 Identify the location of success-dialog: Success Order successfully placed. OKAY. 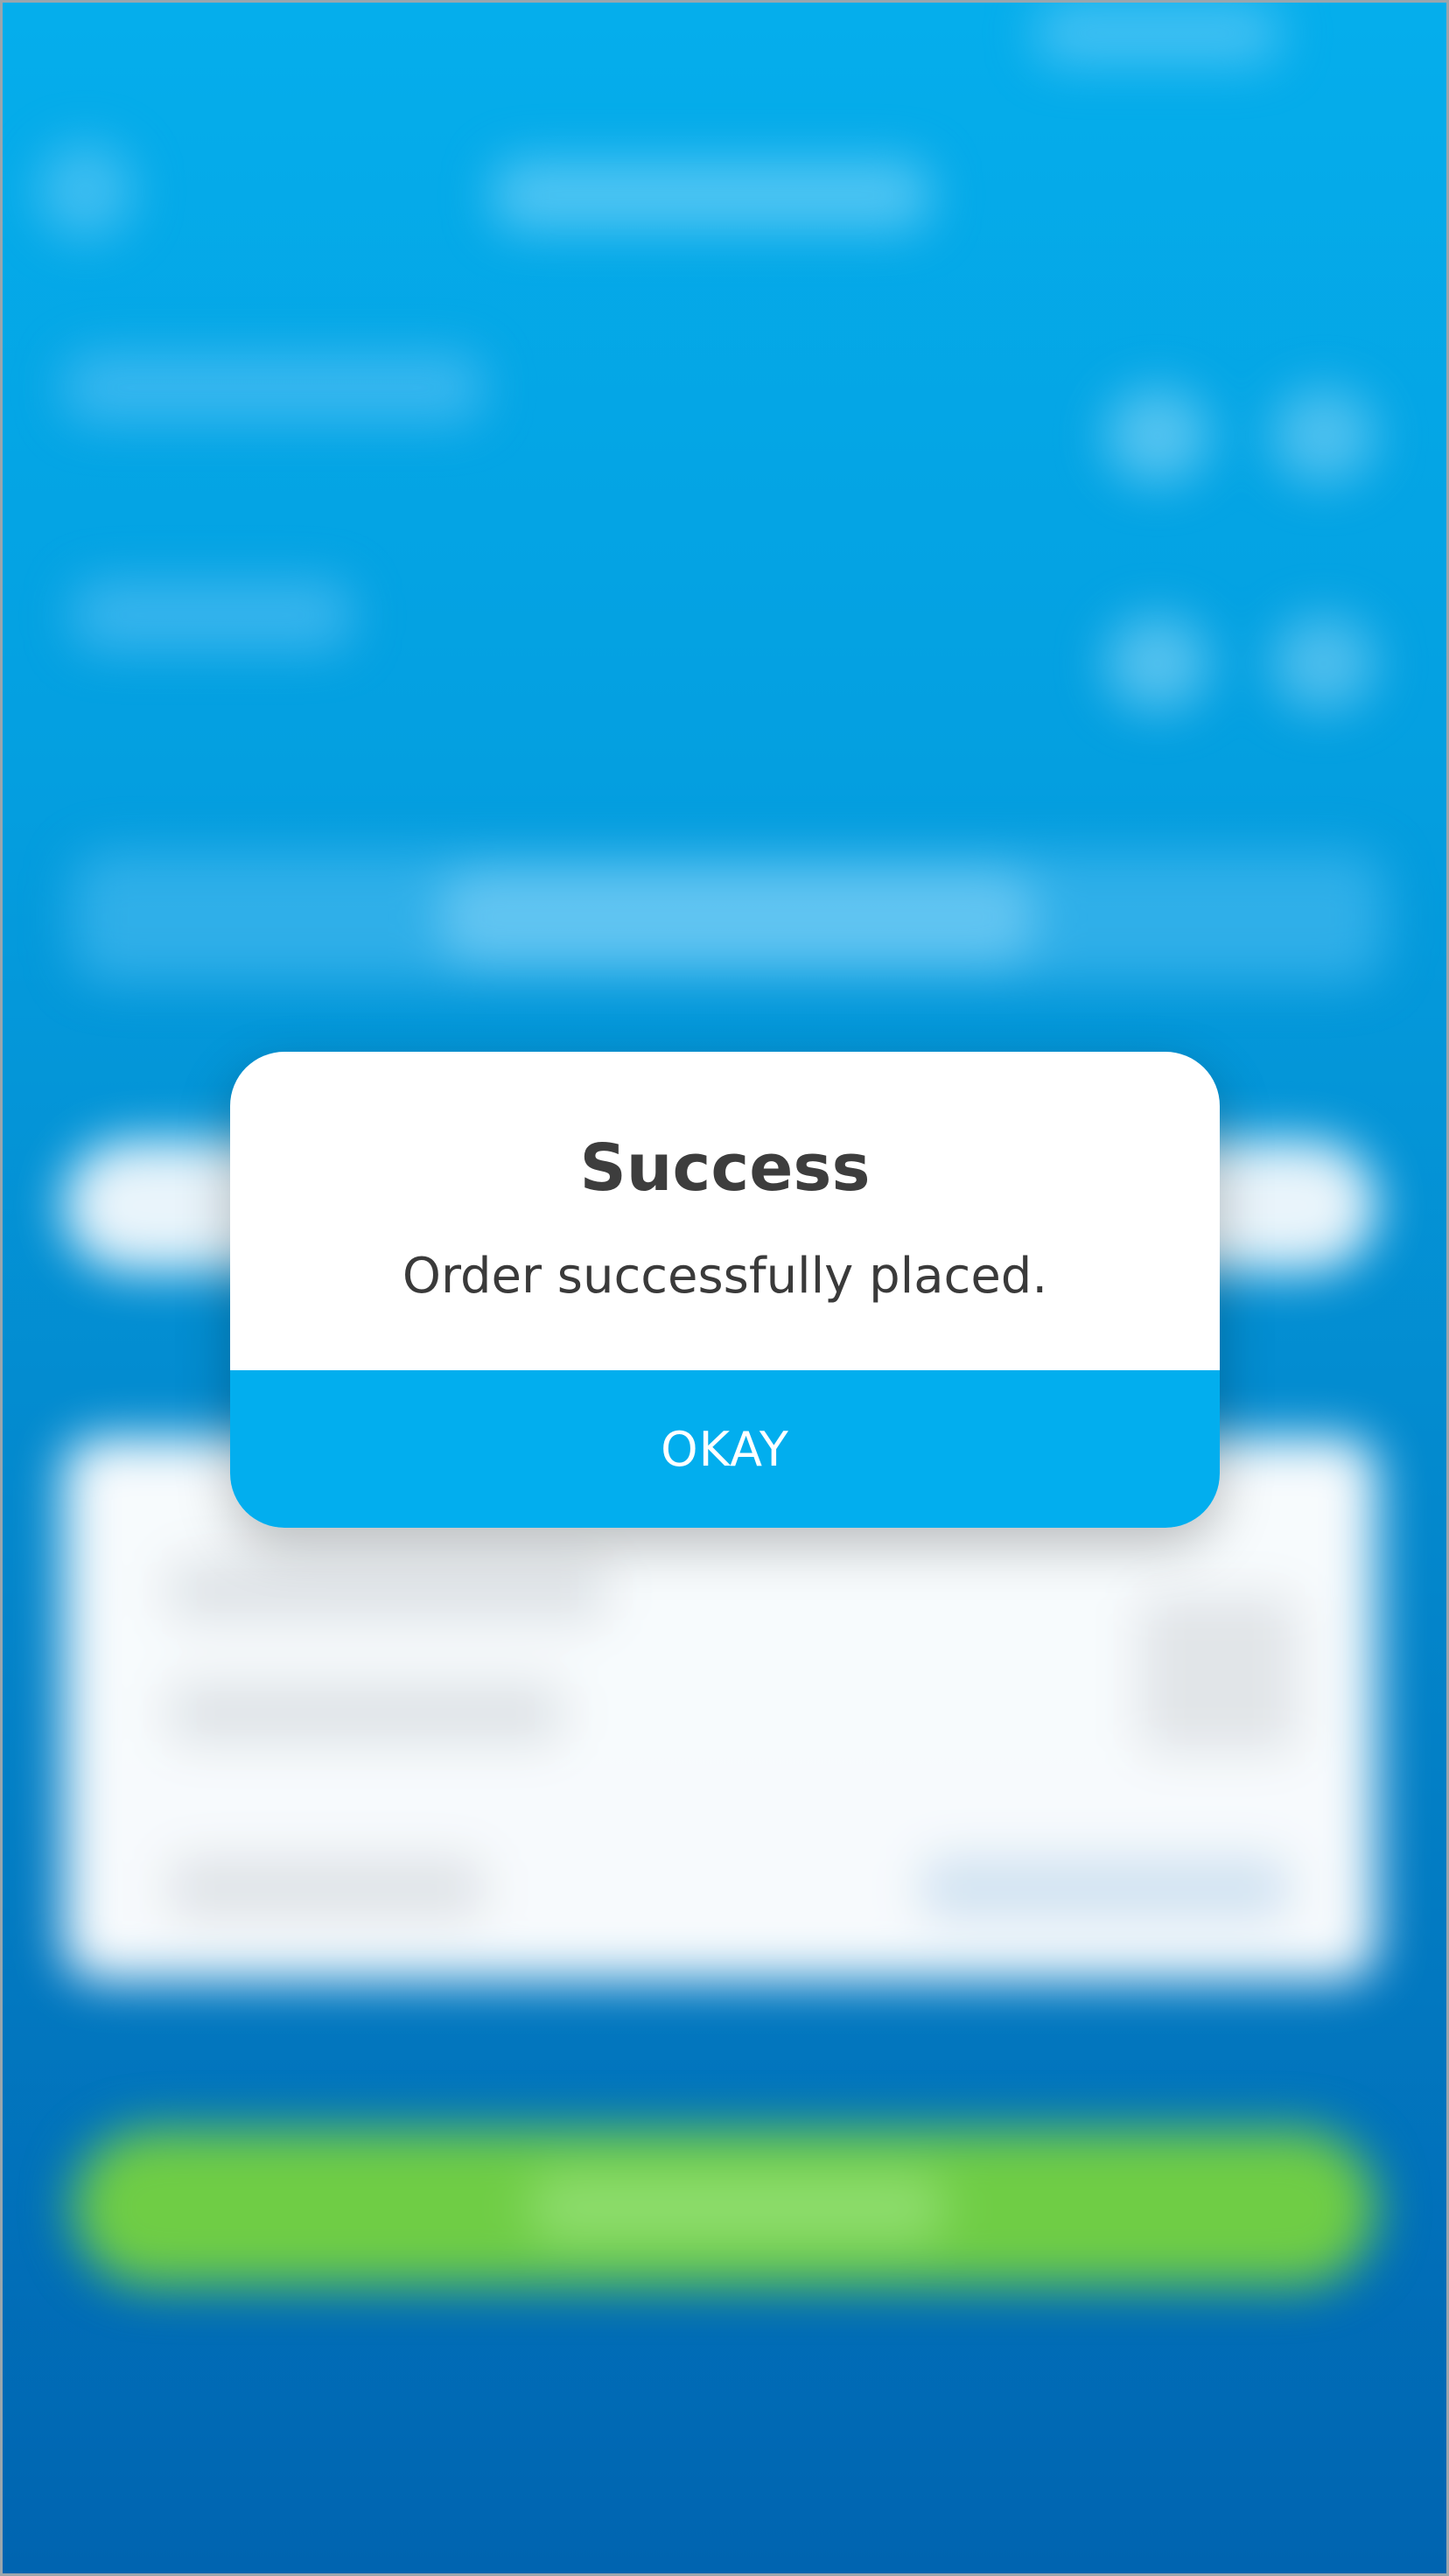
(725, 1290).